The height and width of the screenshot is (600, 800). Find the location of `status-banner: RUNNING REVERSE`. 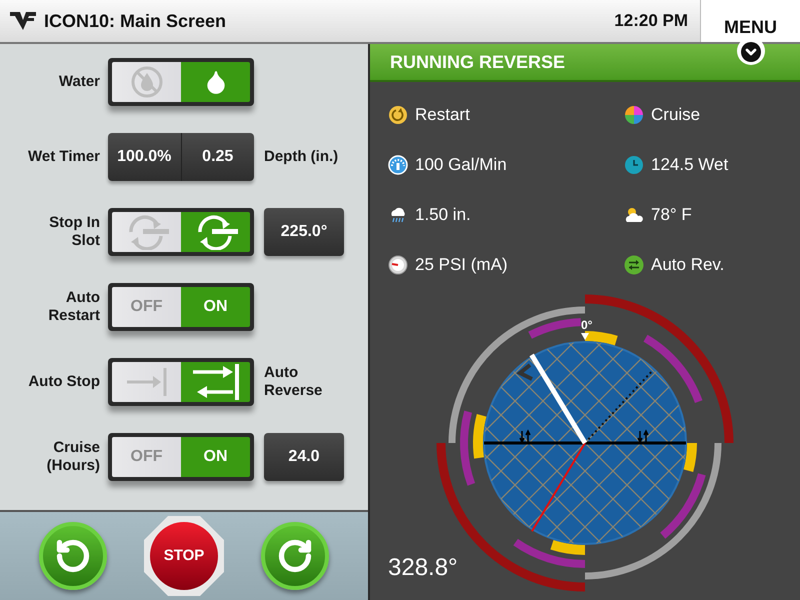

status-banner: RUNNING REVERSE is located at coordinates (585, 63).